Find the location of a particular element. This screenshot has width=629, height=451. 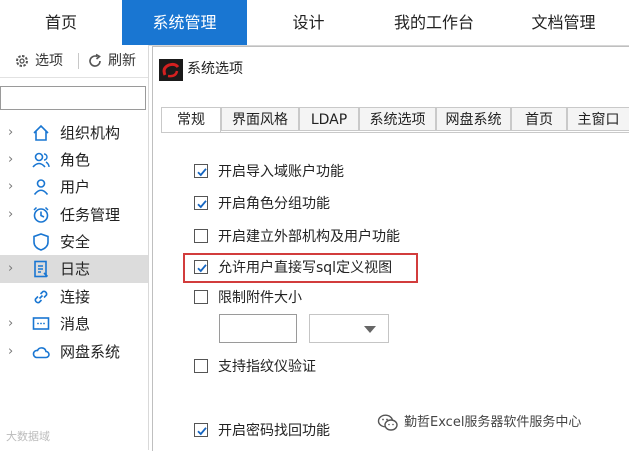

tab-interface-style: 界面风格 is located at coordinates (260, 119).